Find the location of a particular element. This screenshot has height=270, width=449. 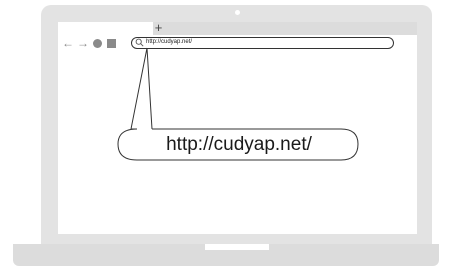

trackpad-notch is located at coordinates (237, 247).